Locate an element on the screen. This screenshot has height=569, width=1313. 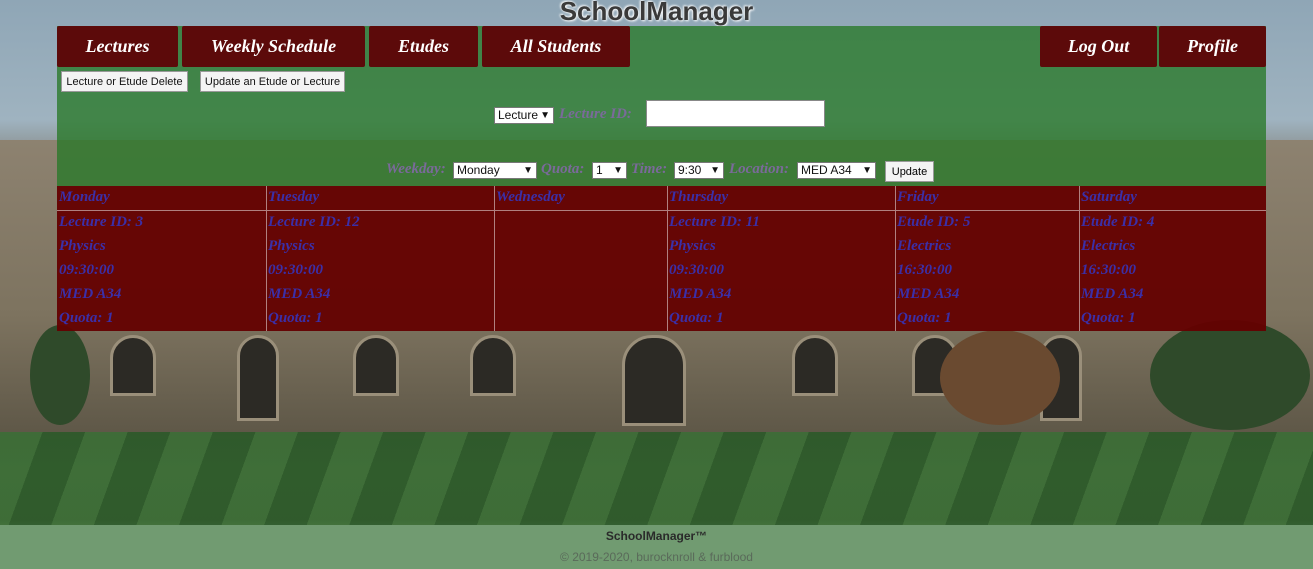
quota-select: 1 ▼ is located at coordinates (609, 170).